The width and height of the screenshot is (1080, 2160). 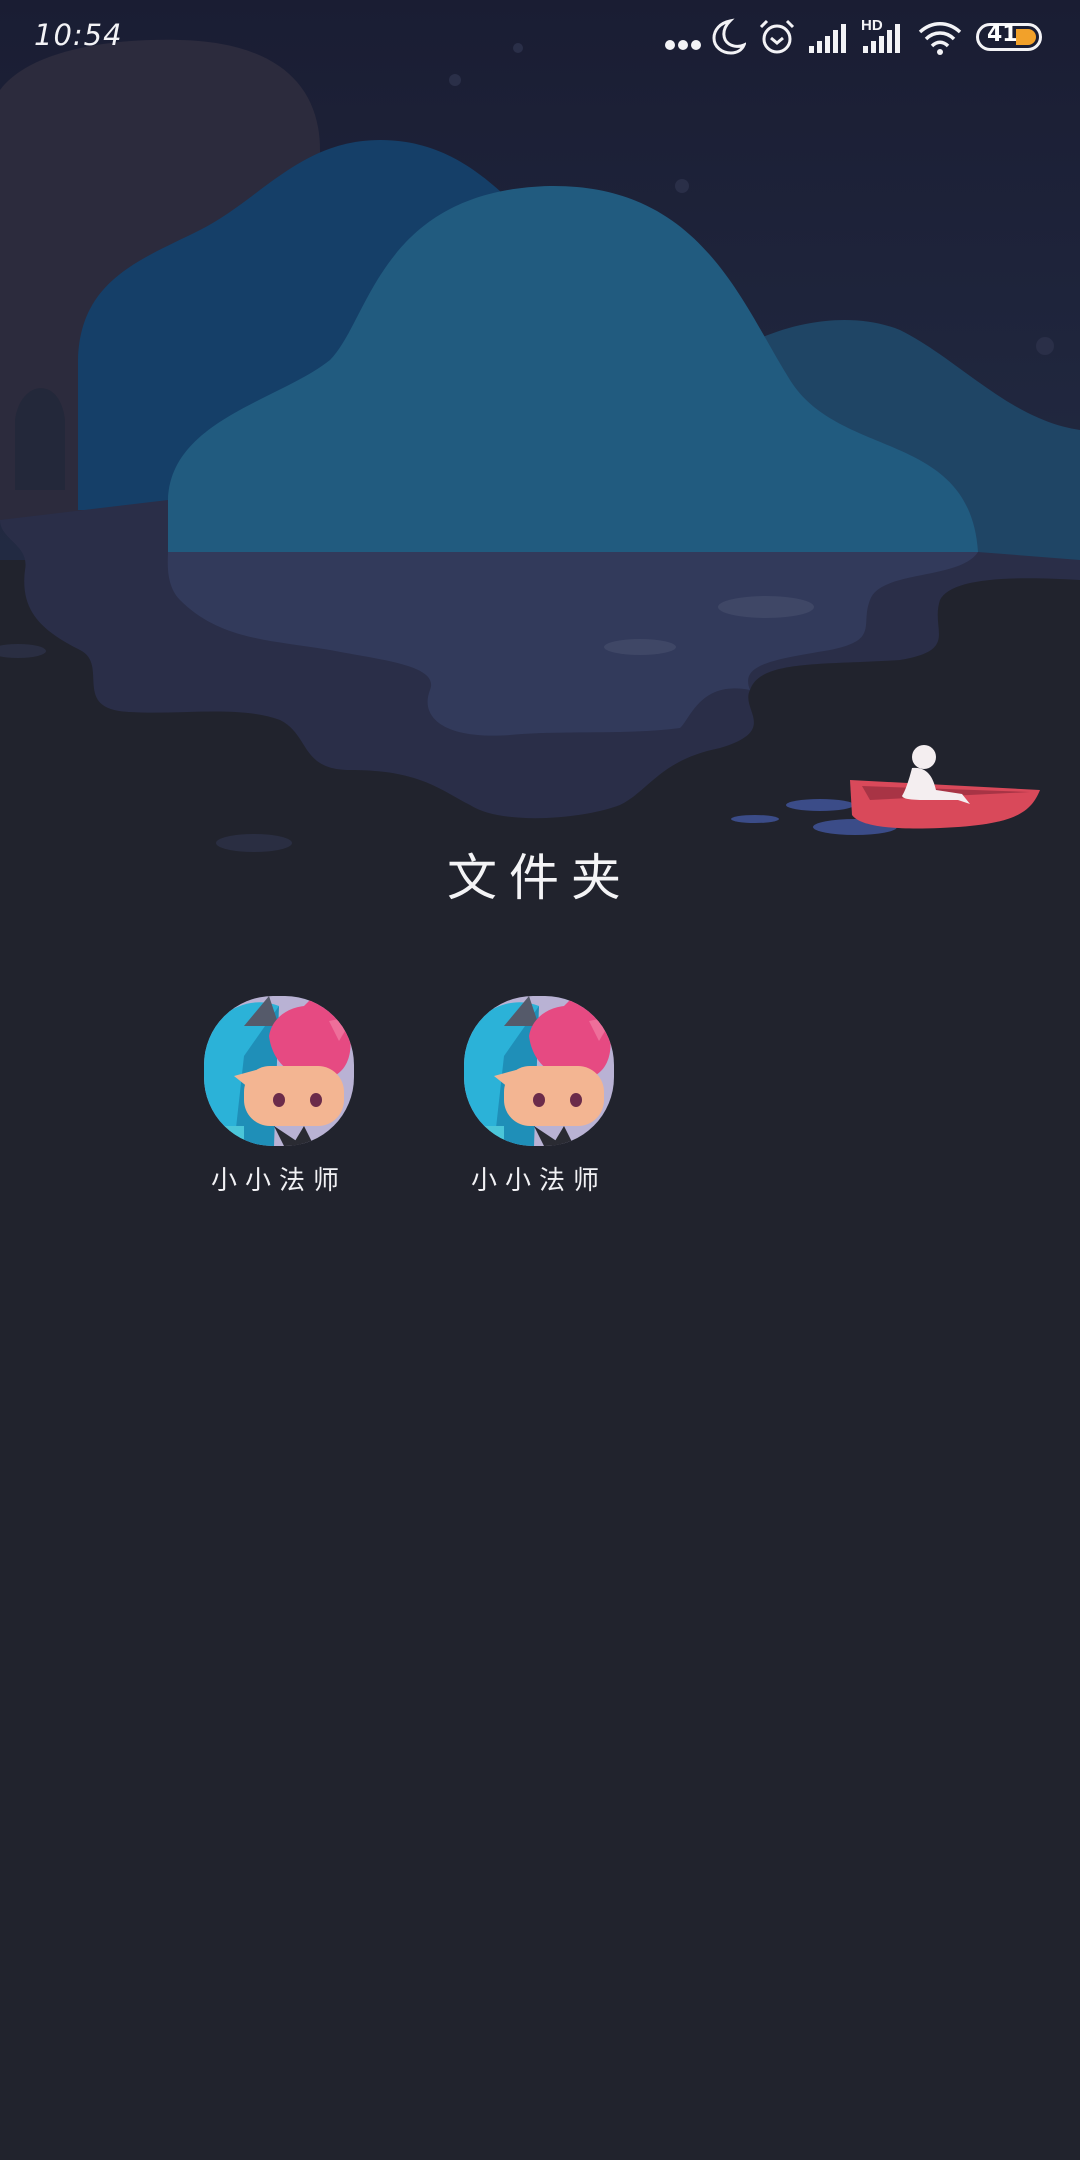 What do you see at coordinates (1026, 37) in the screenshot?
I see `battery-fill` at bounding box center [1026, 37].